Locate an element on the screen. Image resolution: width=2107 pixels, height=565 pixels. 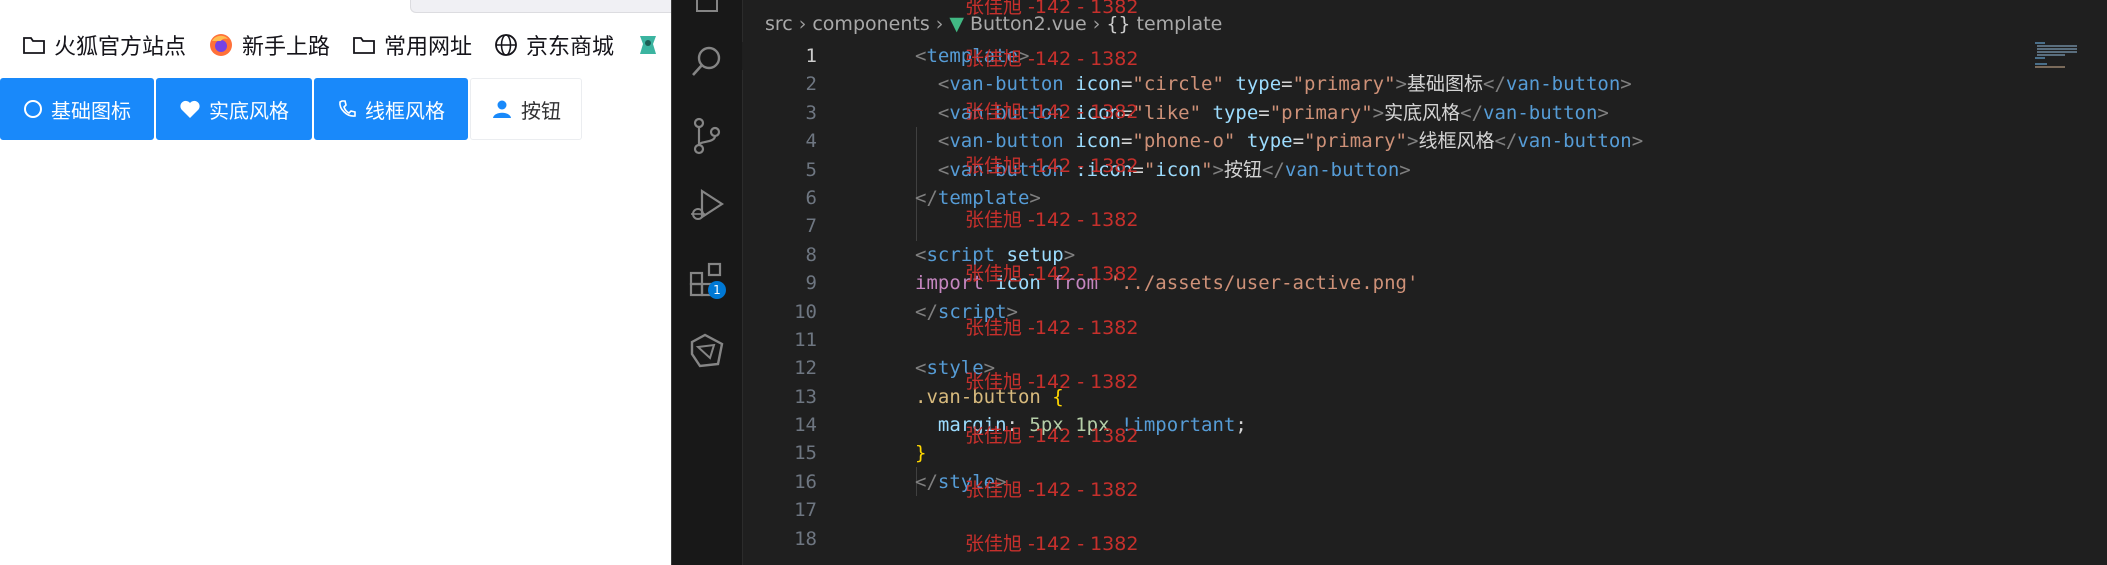
extensions-badge: 1 is located at coordinates (717, 290).